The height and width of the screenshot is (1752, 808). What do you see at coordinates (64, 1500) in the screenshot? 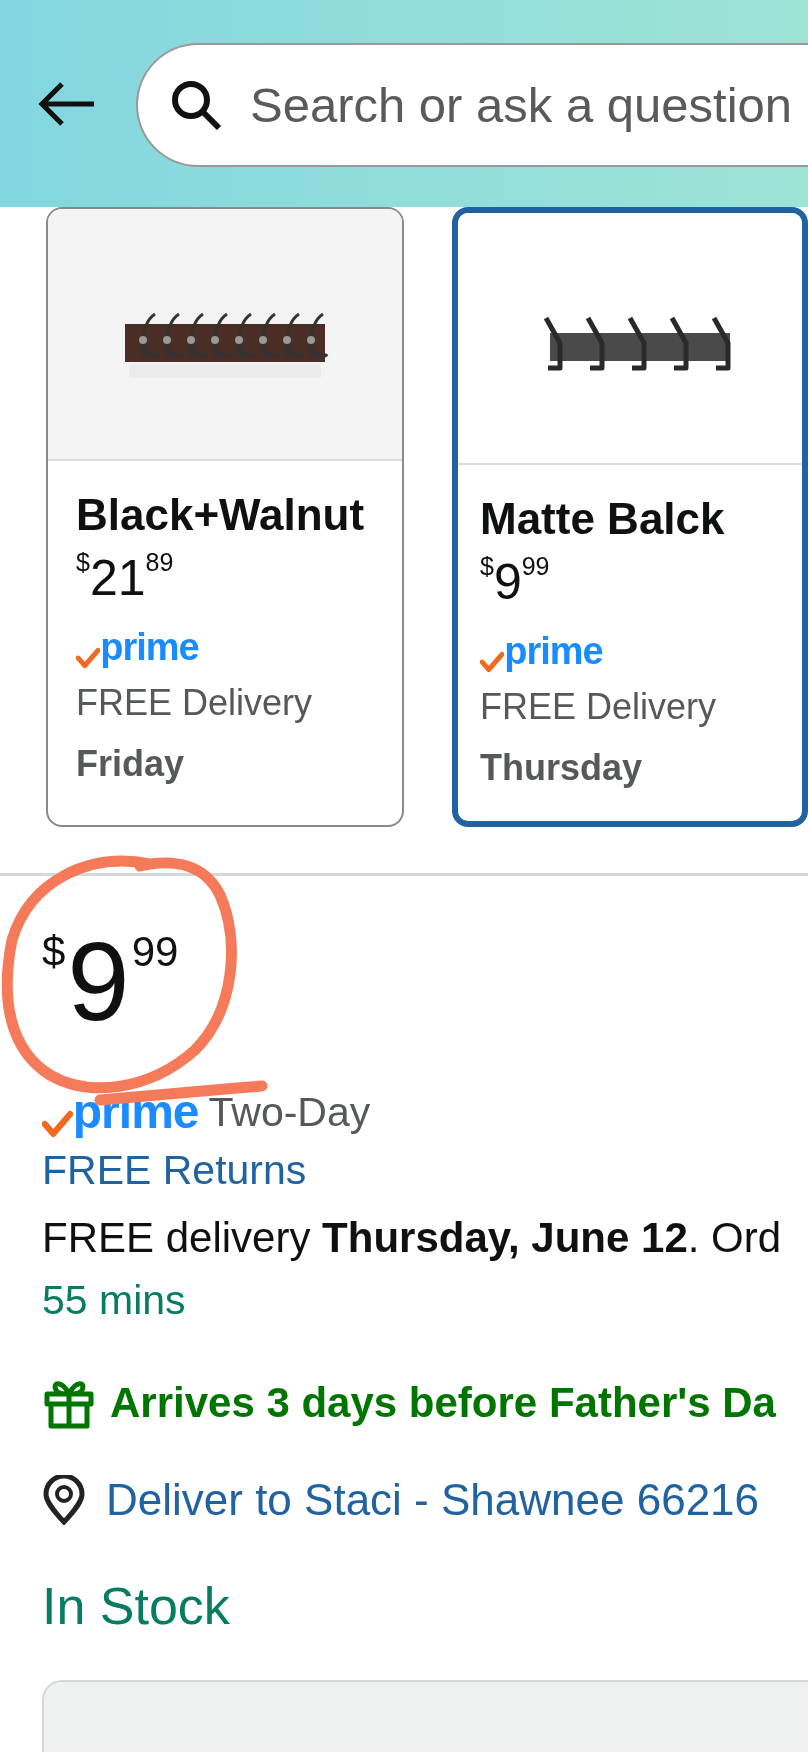
I see `location-pin-icon` at bounding box center [64, 1500].